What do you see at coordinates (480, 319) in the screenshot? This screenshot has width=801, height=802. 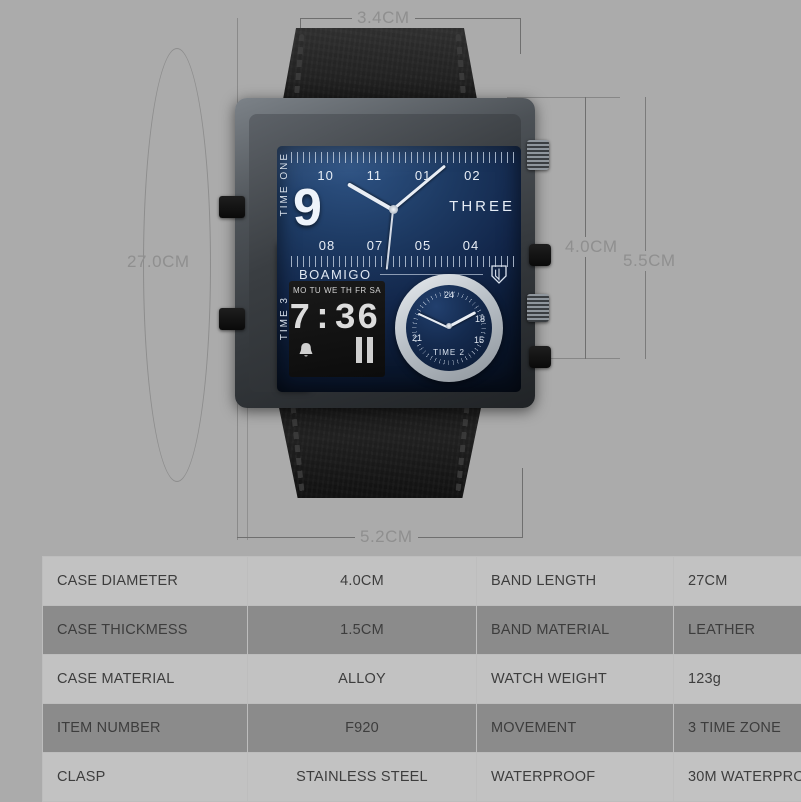 I see `sub-dial-numeral: 18` at bounding box center [480, 319].